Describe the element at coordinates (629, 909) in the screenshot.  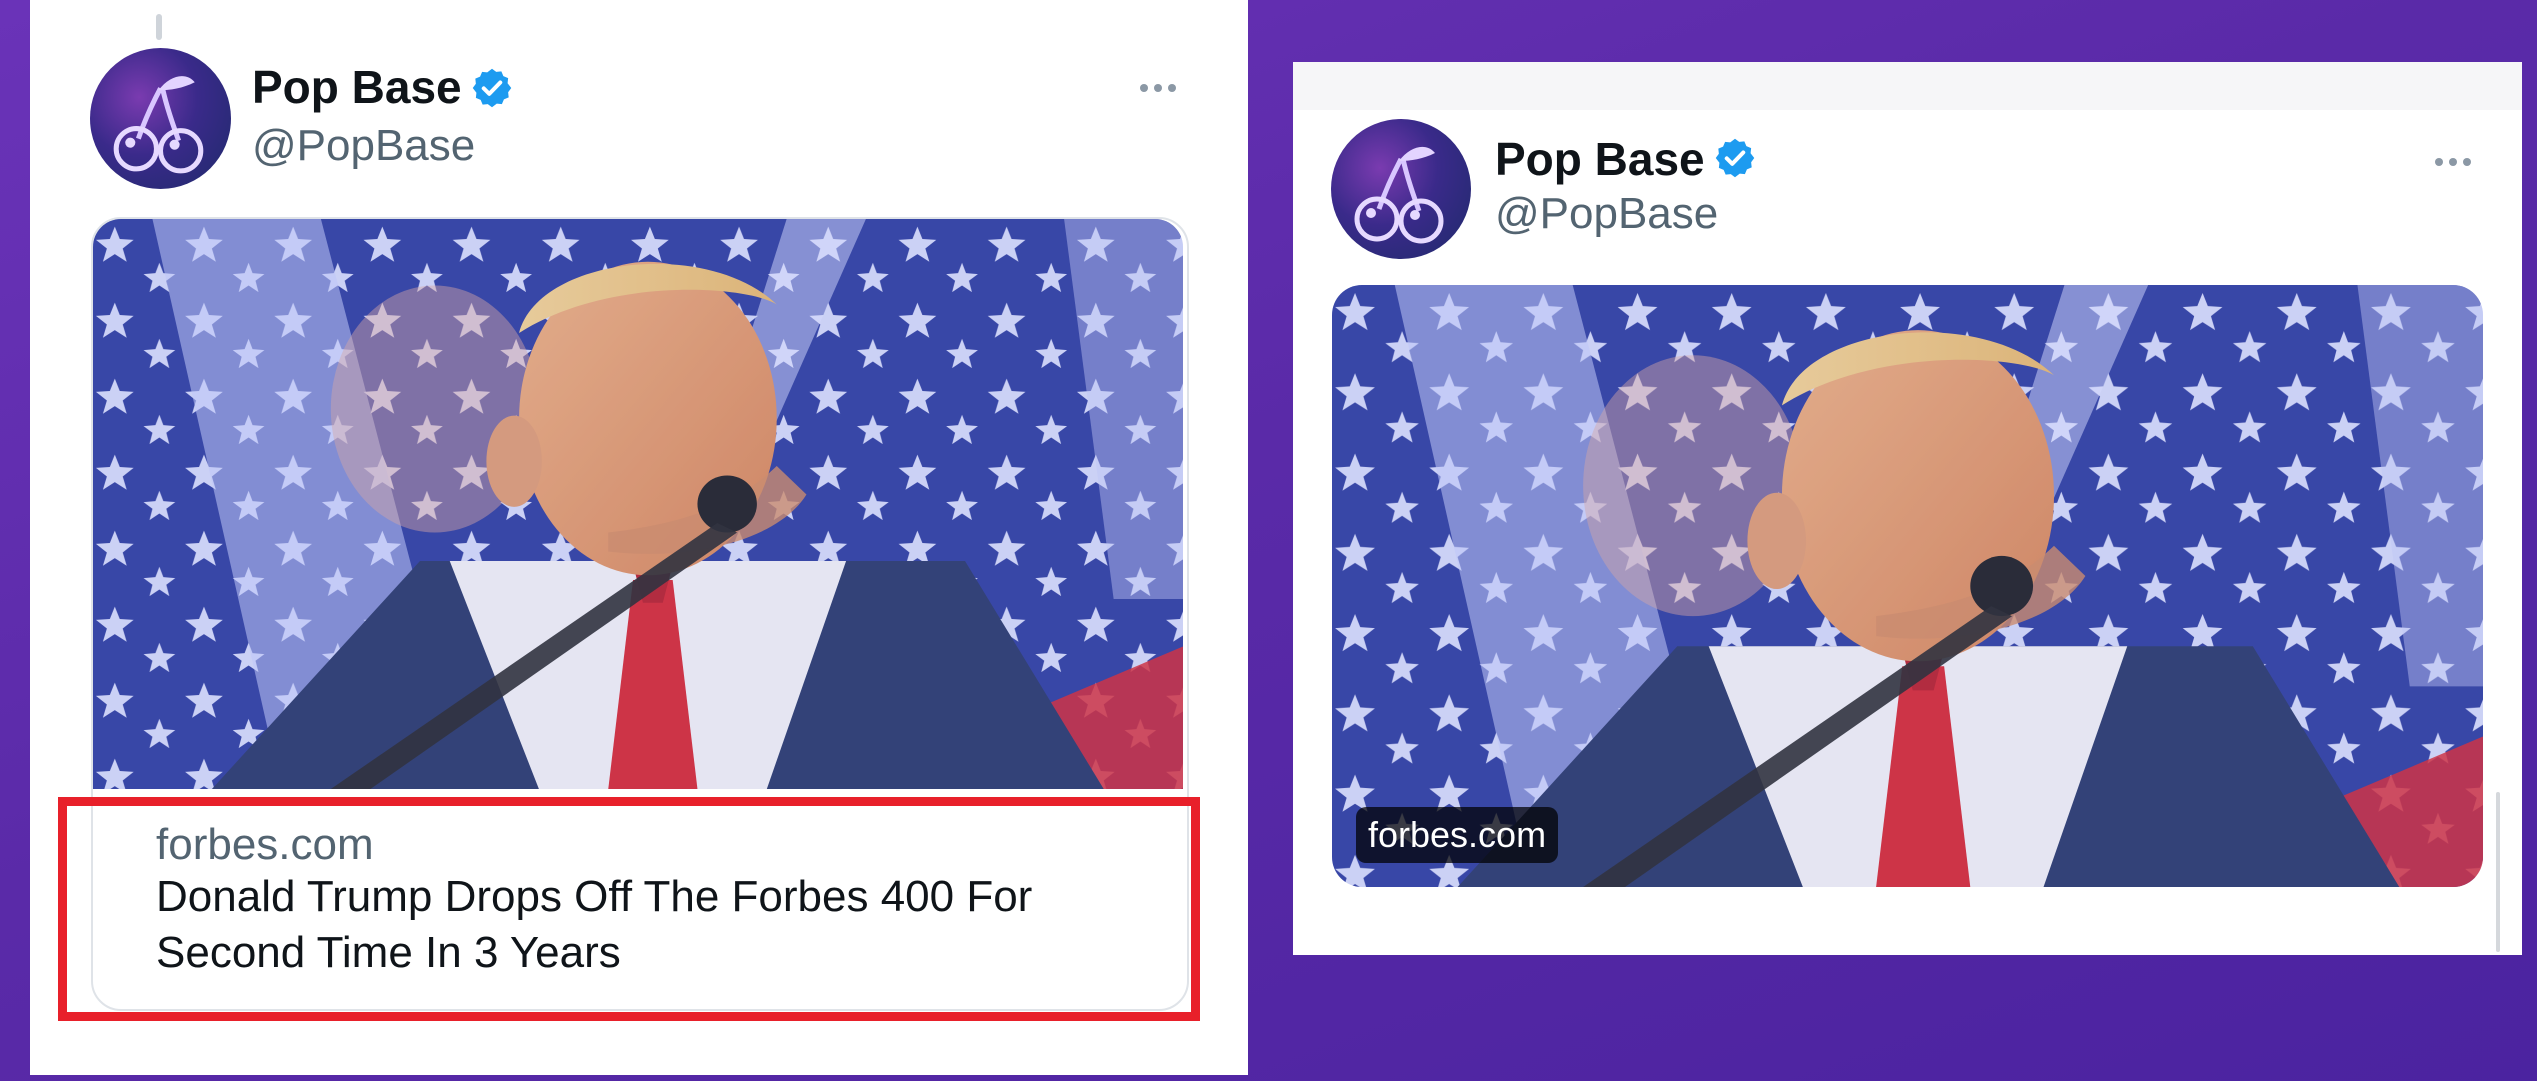
I see `highlight-annotation-box` at that location.